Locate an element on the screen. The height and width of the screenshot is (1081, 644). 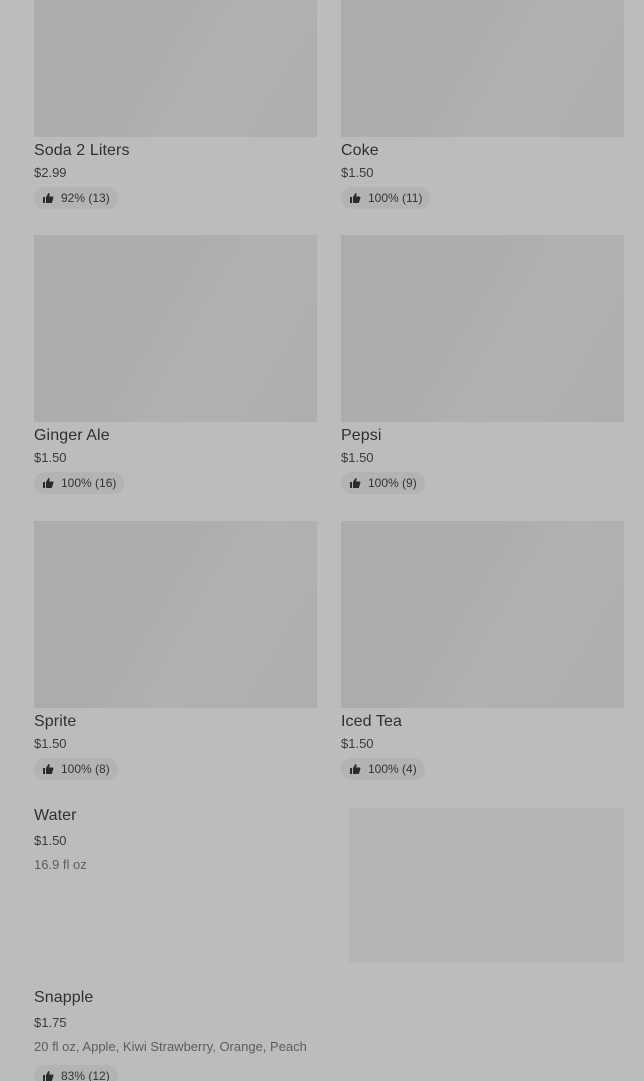
item-name: Iced Tea is located at coordinates (371, 721).